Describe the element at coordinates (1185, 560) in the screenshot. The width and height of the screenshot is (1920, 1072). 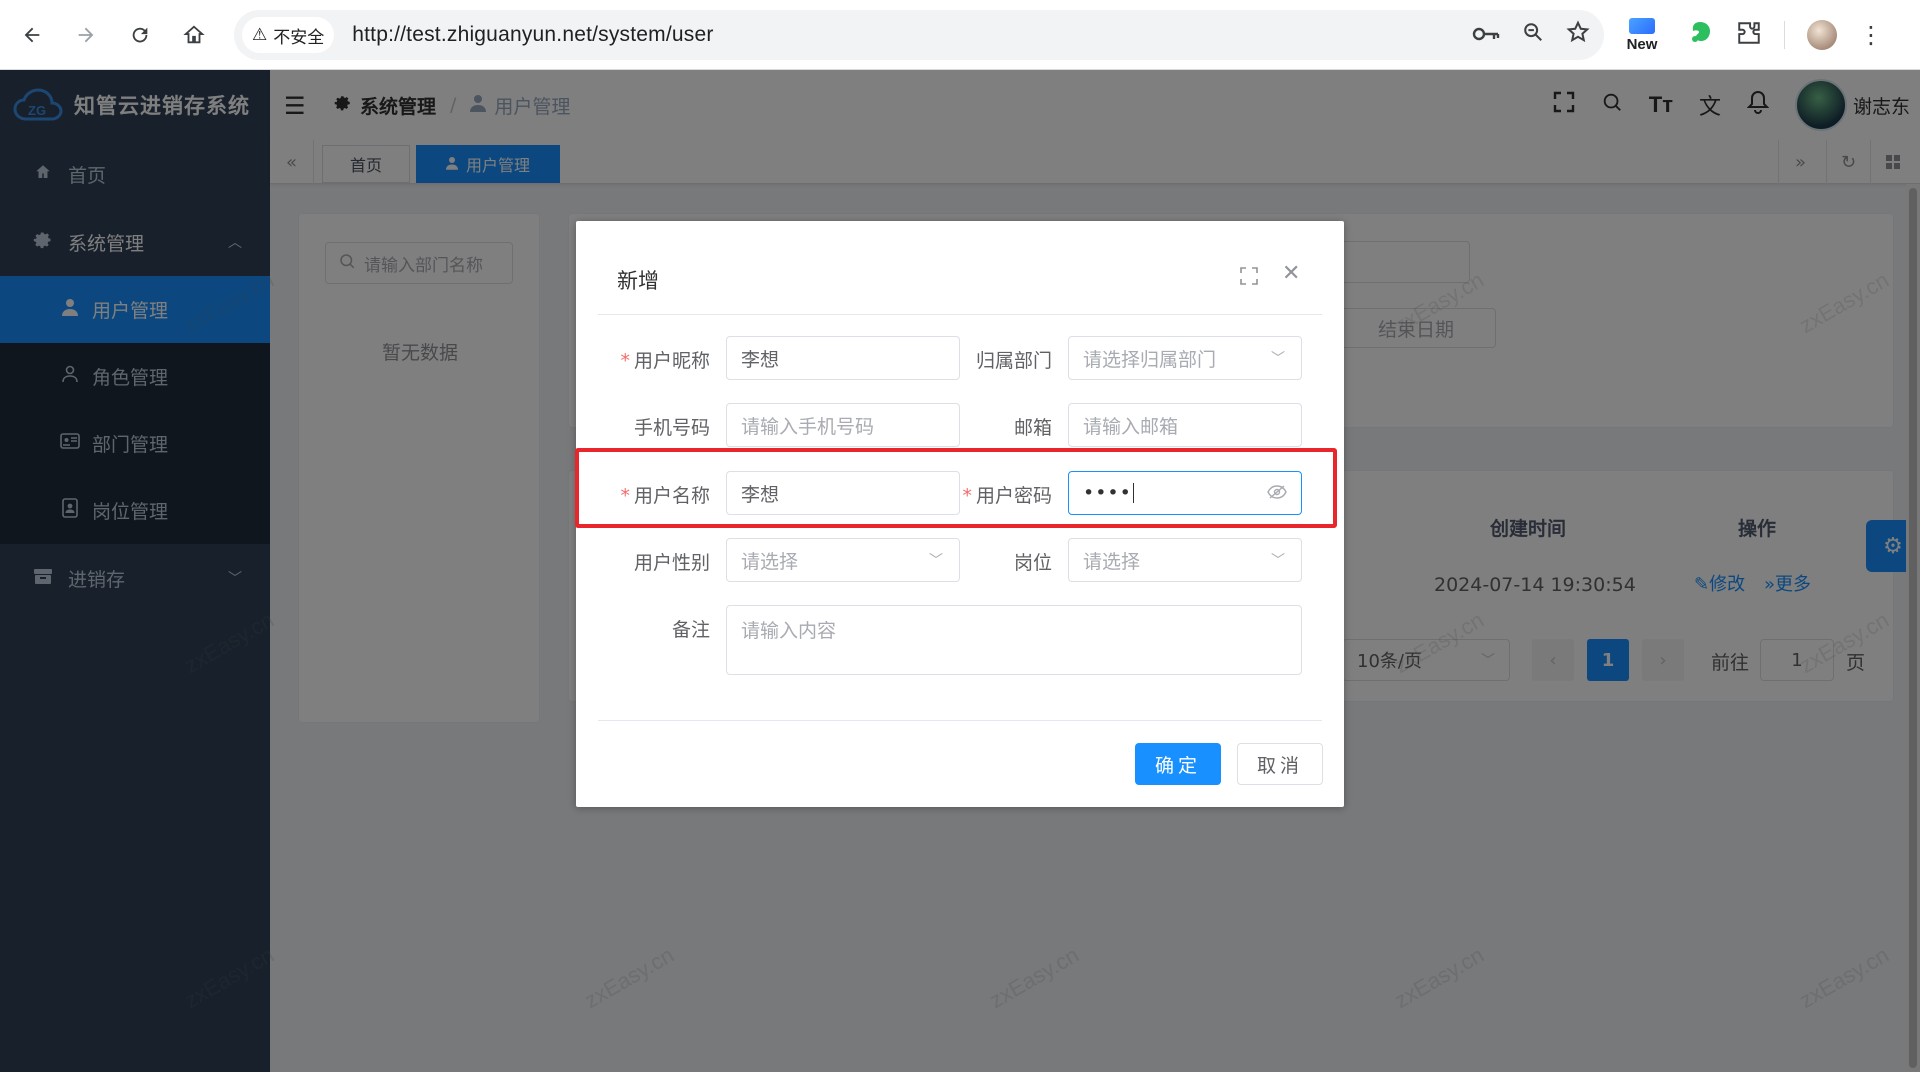
I see `post-select: 请选择 ﹀` at that location.